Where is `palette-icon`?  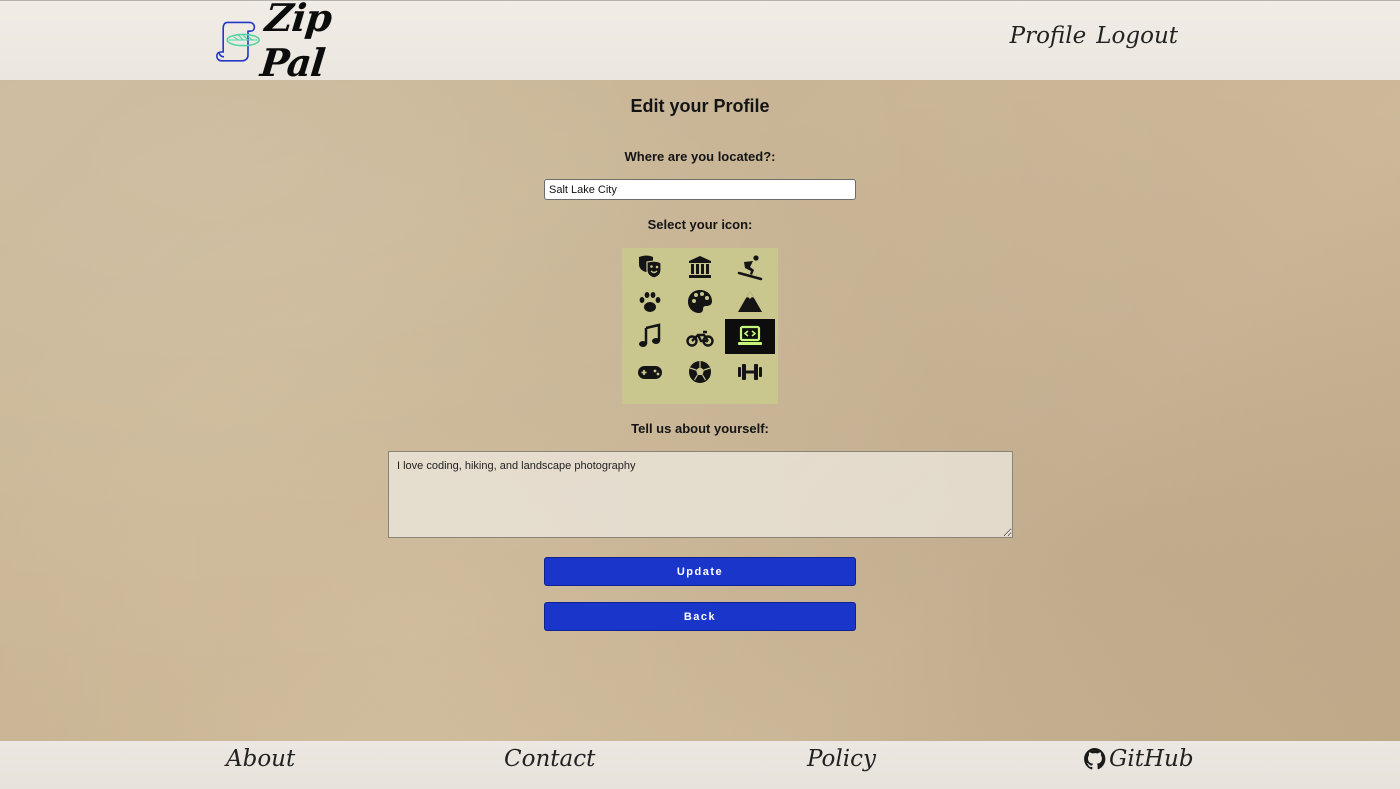
palette-icon is located at coordinates (700, 301).